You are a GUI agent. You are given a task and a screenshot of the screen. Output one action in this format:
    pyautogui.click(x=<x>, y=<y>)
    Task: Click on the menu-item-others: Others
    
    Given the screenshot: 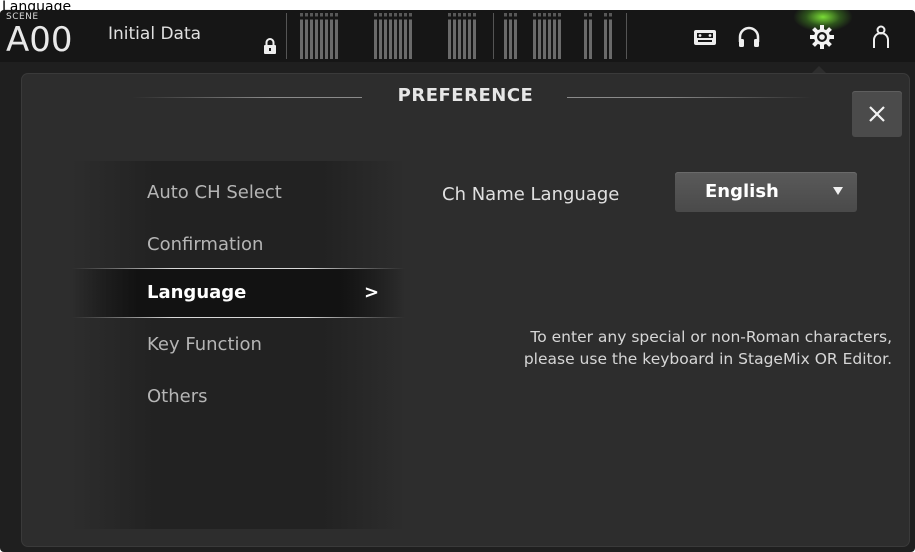 What is the action you would take?
    pyautogui.click(x=238, y=397)
    